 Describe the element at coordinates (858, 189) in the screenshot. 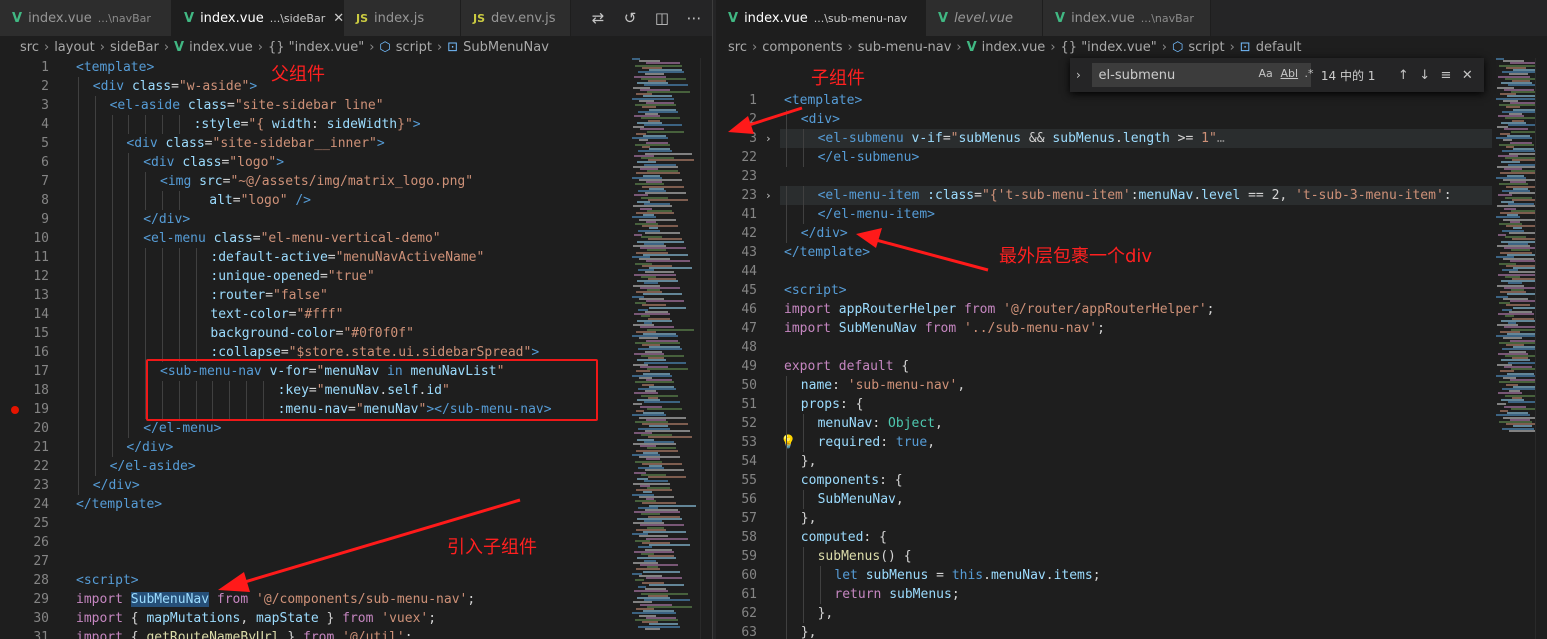

I see `right-annotation-arrows` at that location.